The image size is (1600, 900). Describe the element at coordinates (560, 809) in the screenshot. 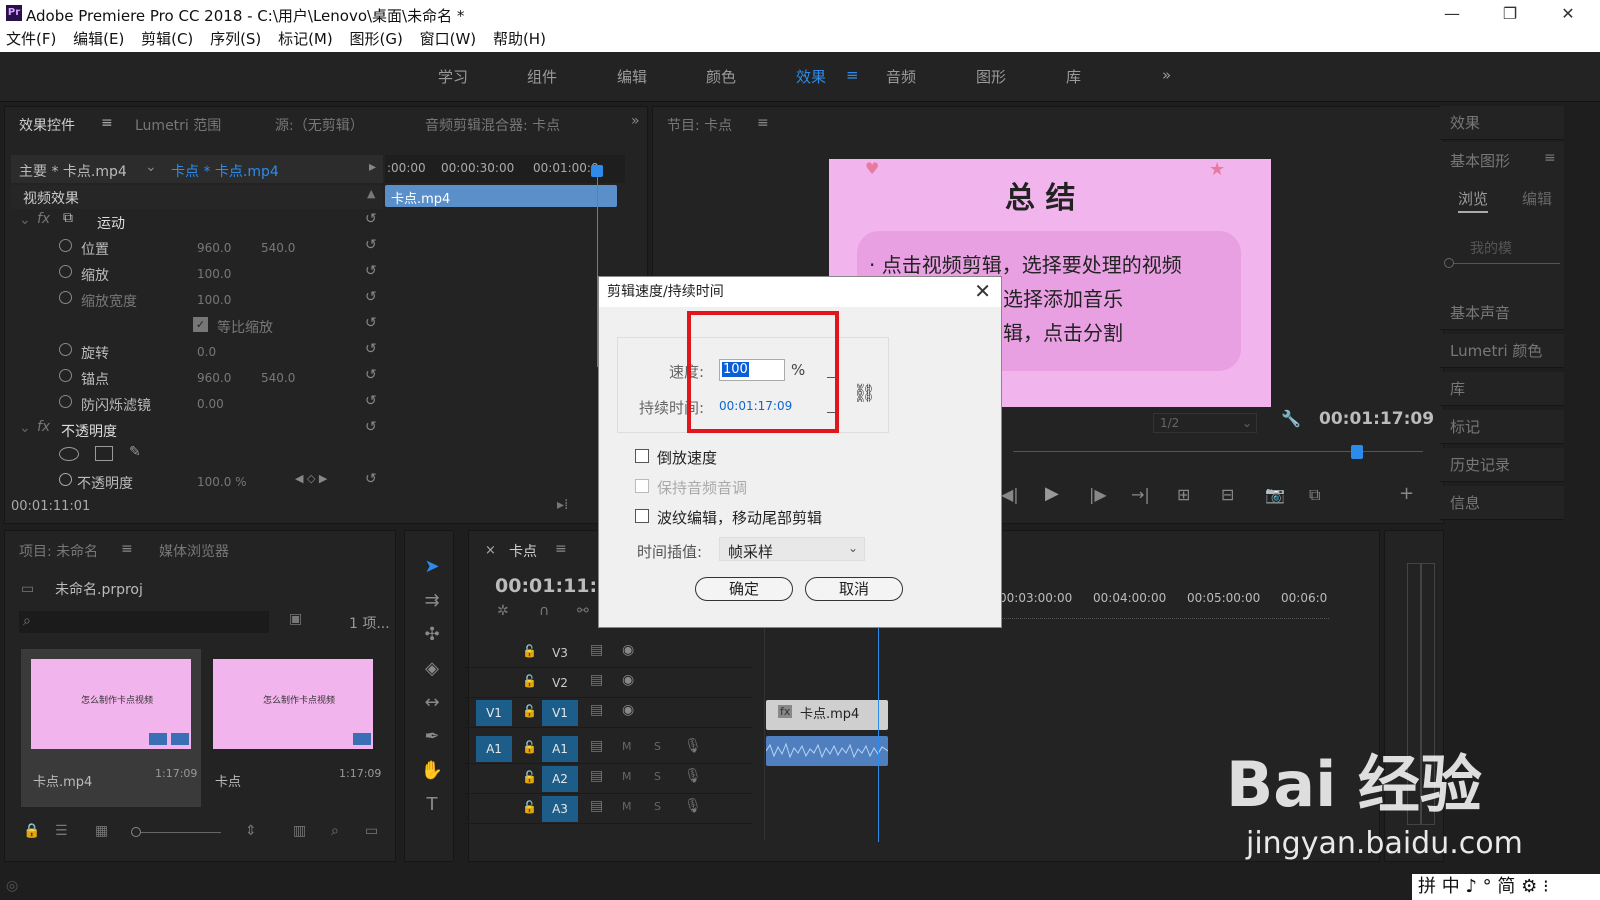

I see `track-label: A3` at that location.